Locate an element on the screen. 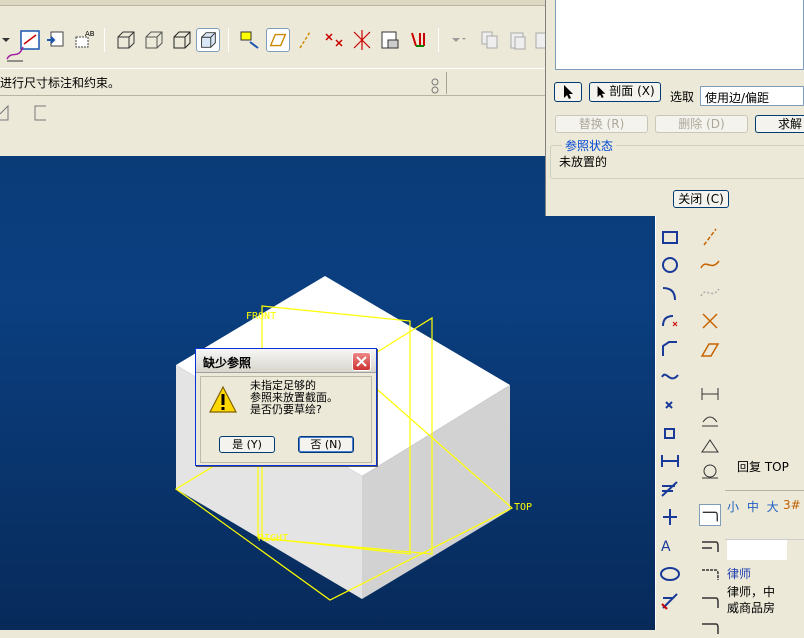 The height and width of the screenshot is (638, 804). dialog-title: 缺少参照 is located at coordinates (227, 363).